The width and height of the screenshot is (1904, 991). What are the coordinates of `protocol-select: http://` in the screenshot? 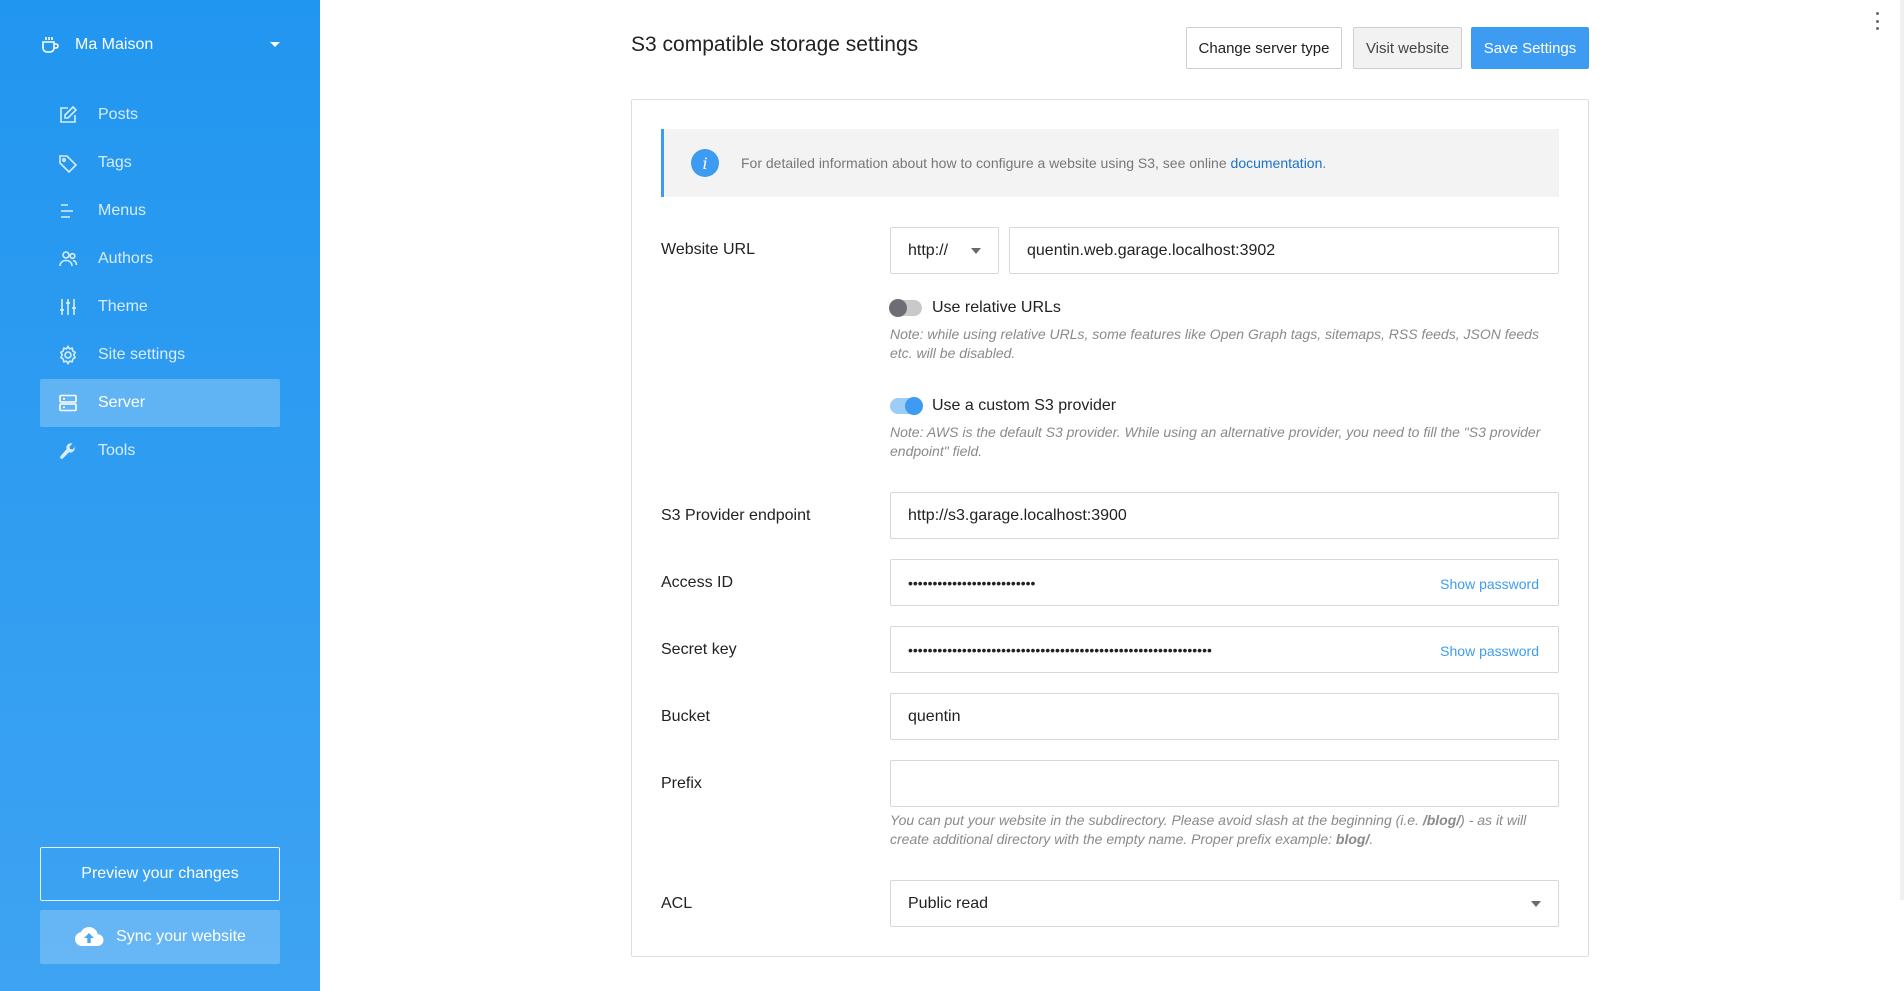 It's located at (944, 250).